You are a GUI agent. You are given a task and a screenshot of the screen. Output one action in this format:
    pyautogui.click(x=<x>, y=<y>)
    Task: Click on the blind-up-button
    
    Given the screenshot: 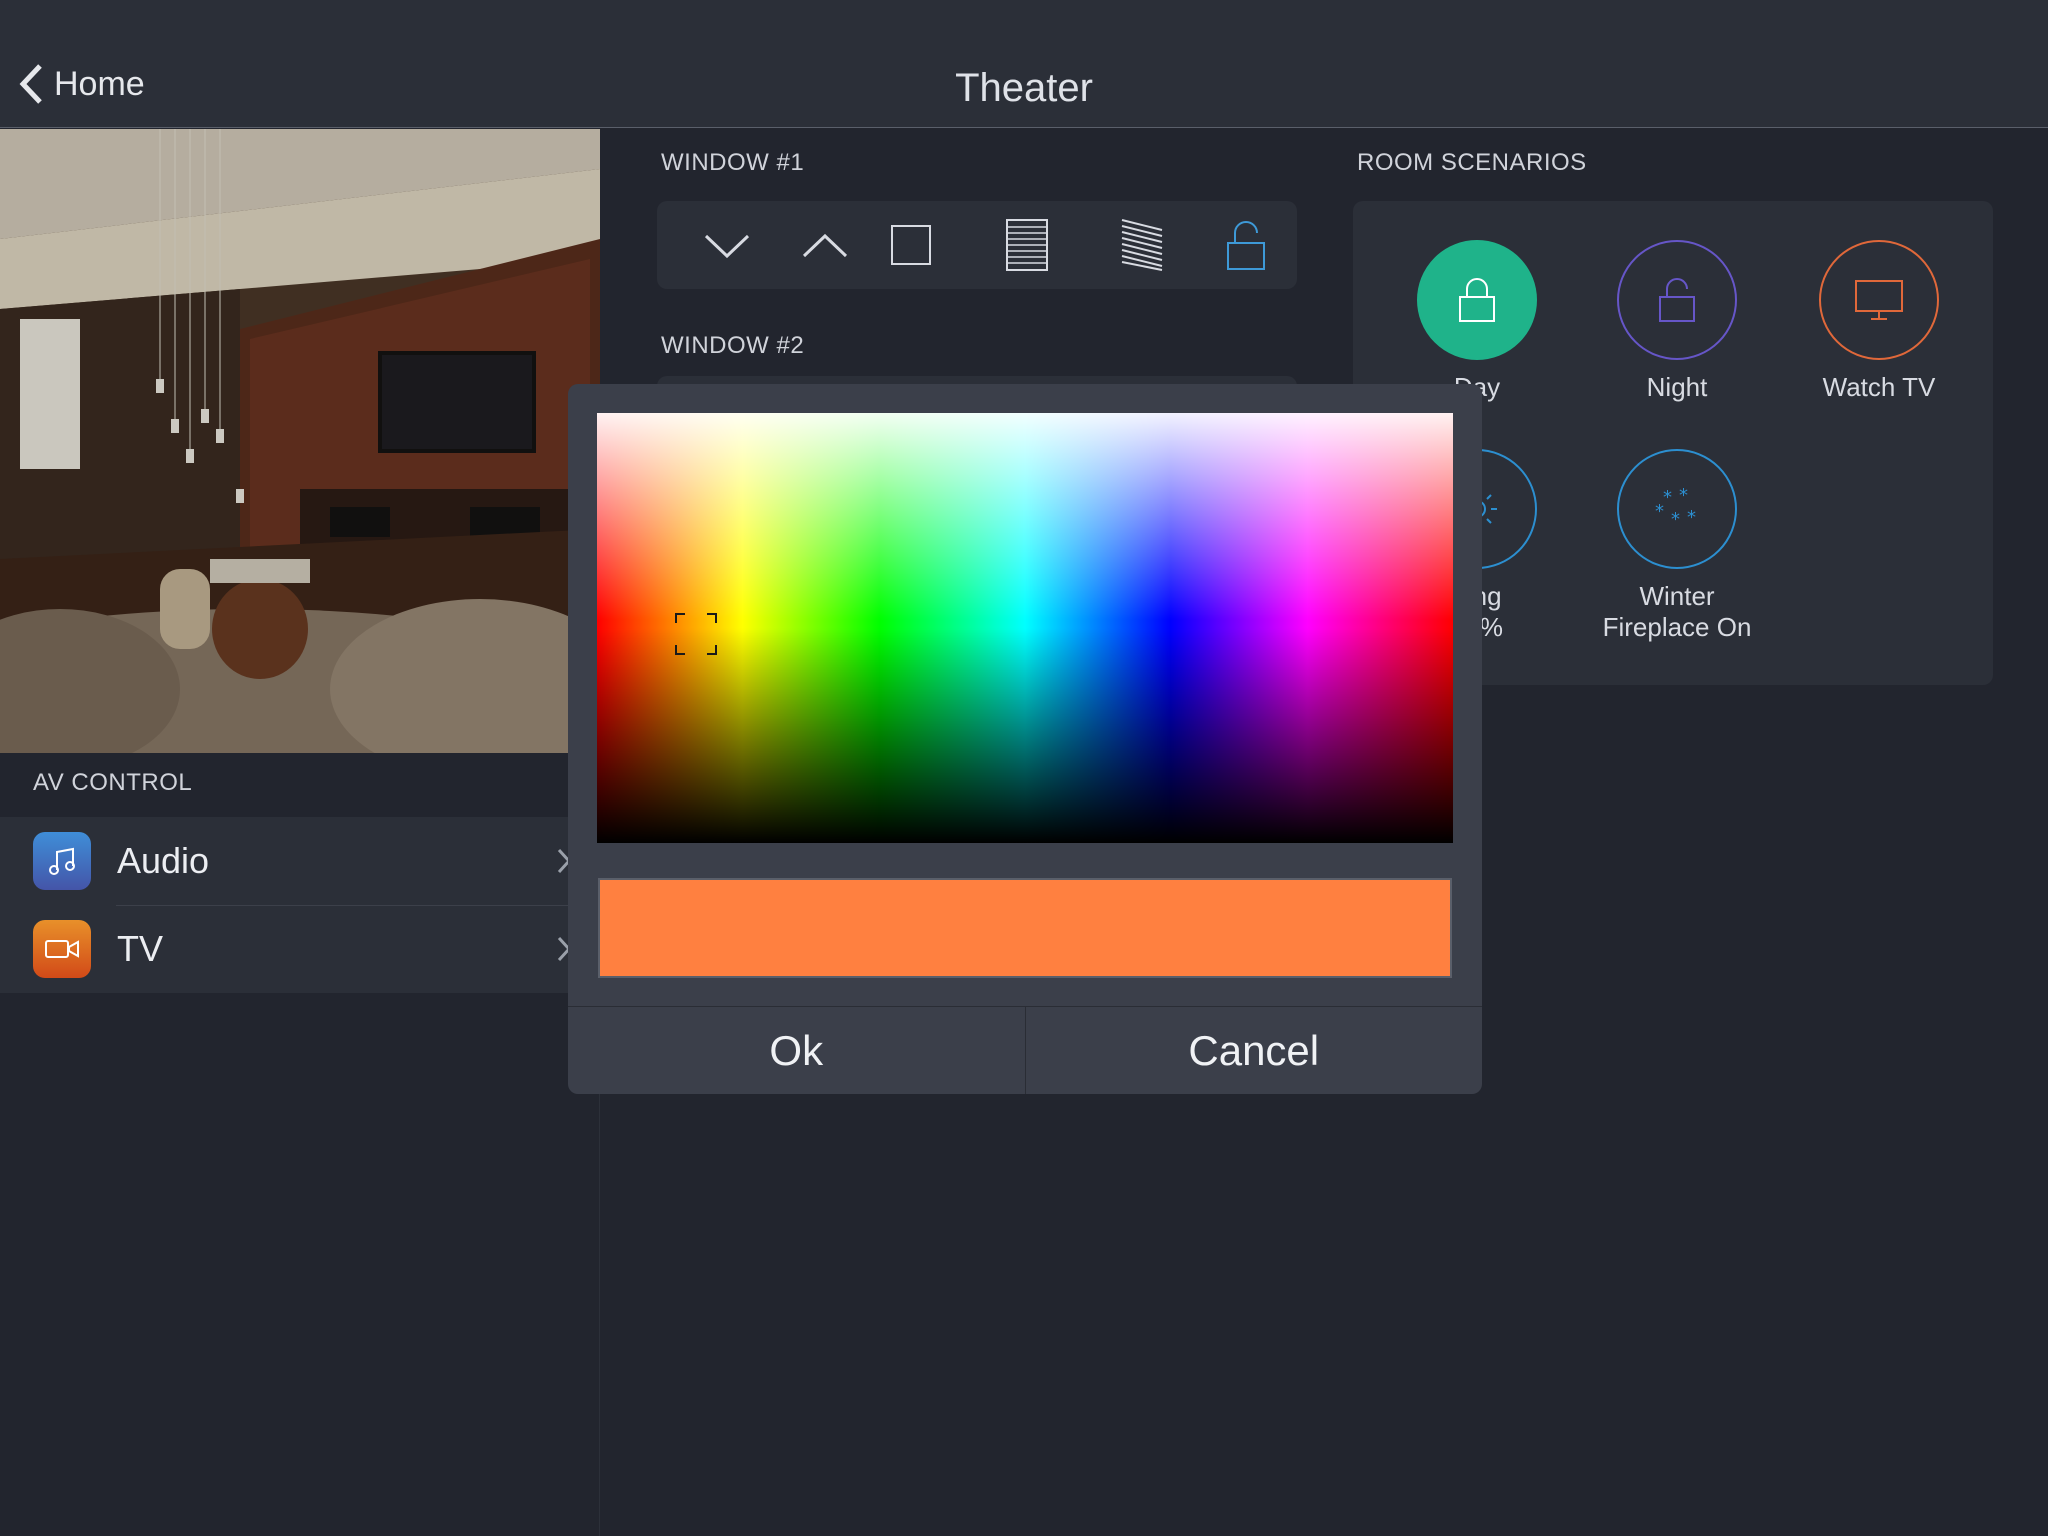 What is the action you would take?
    pyautogui.click(x=825, y=245)
    